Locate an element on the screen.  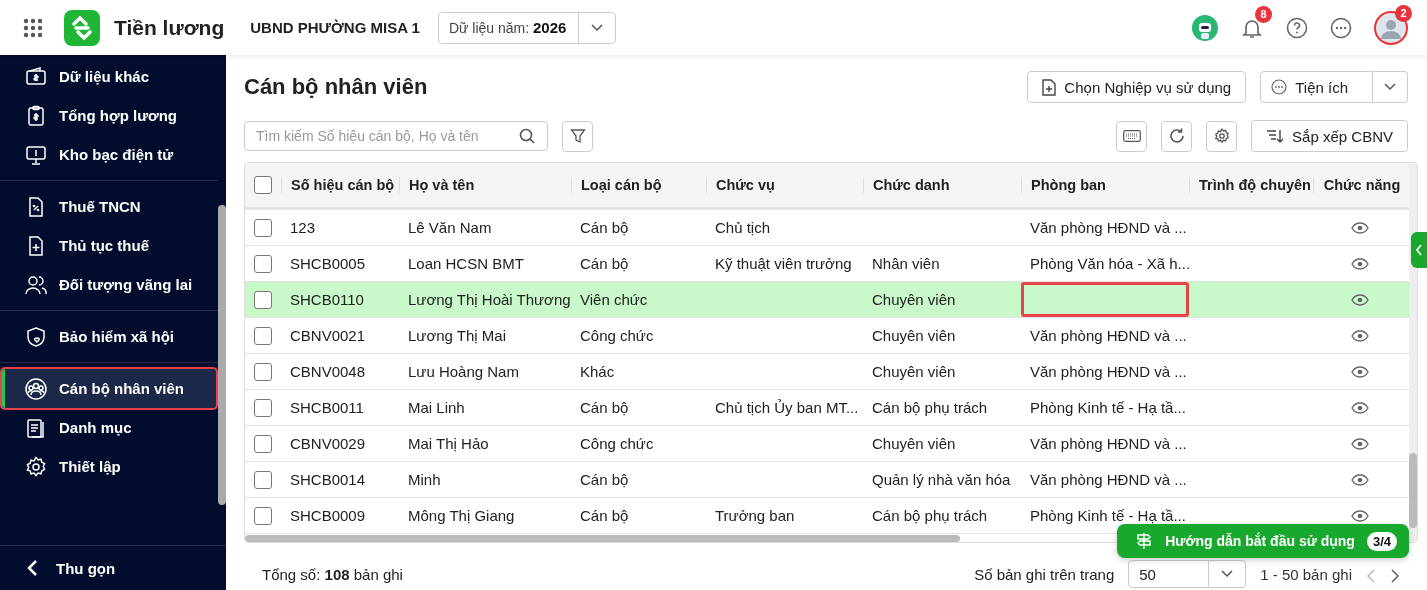
table-cell-text: Chủ tịch is located at coordinates (743, 228).